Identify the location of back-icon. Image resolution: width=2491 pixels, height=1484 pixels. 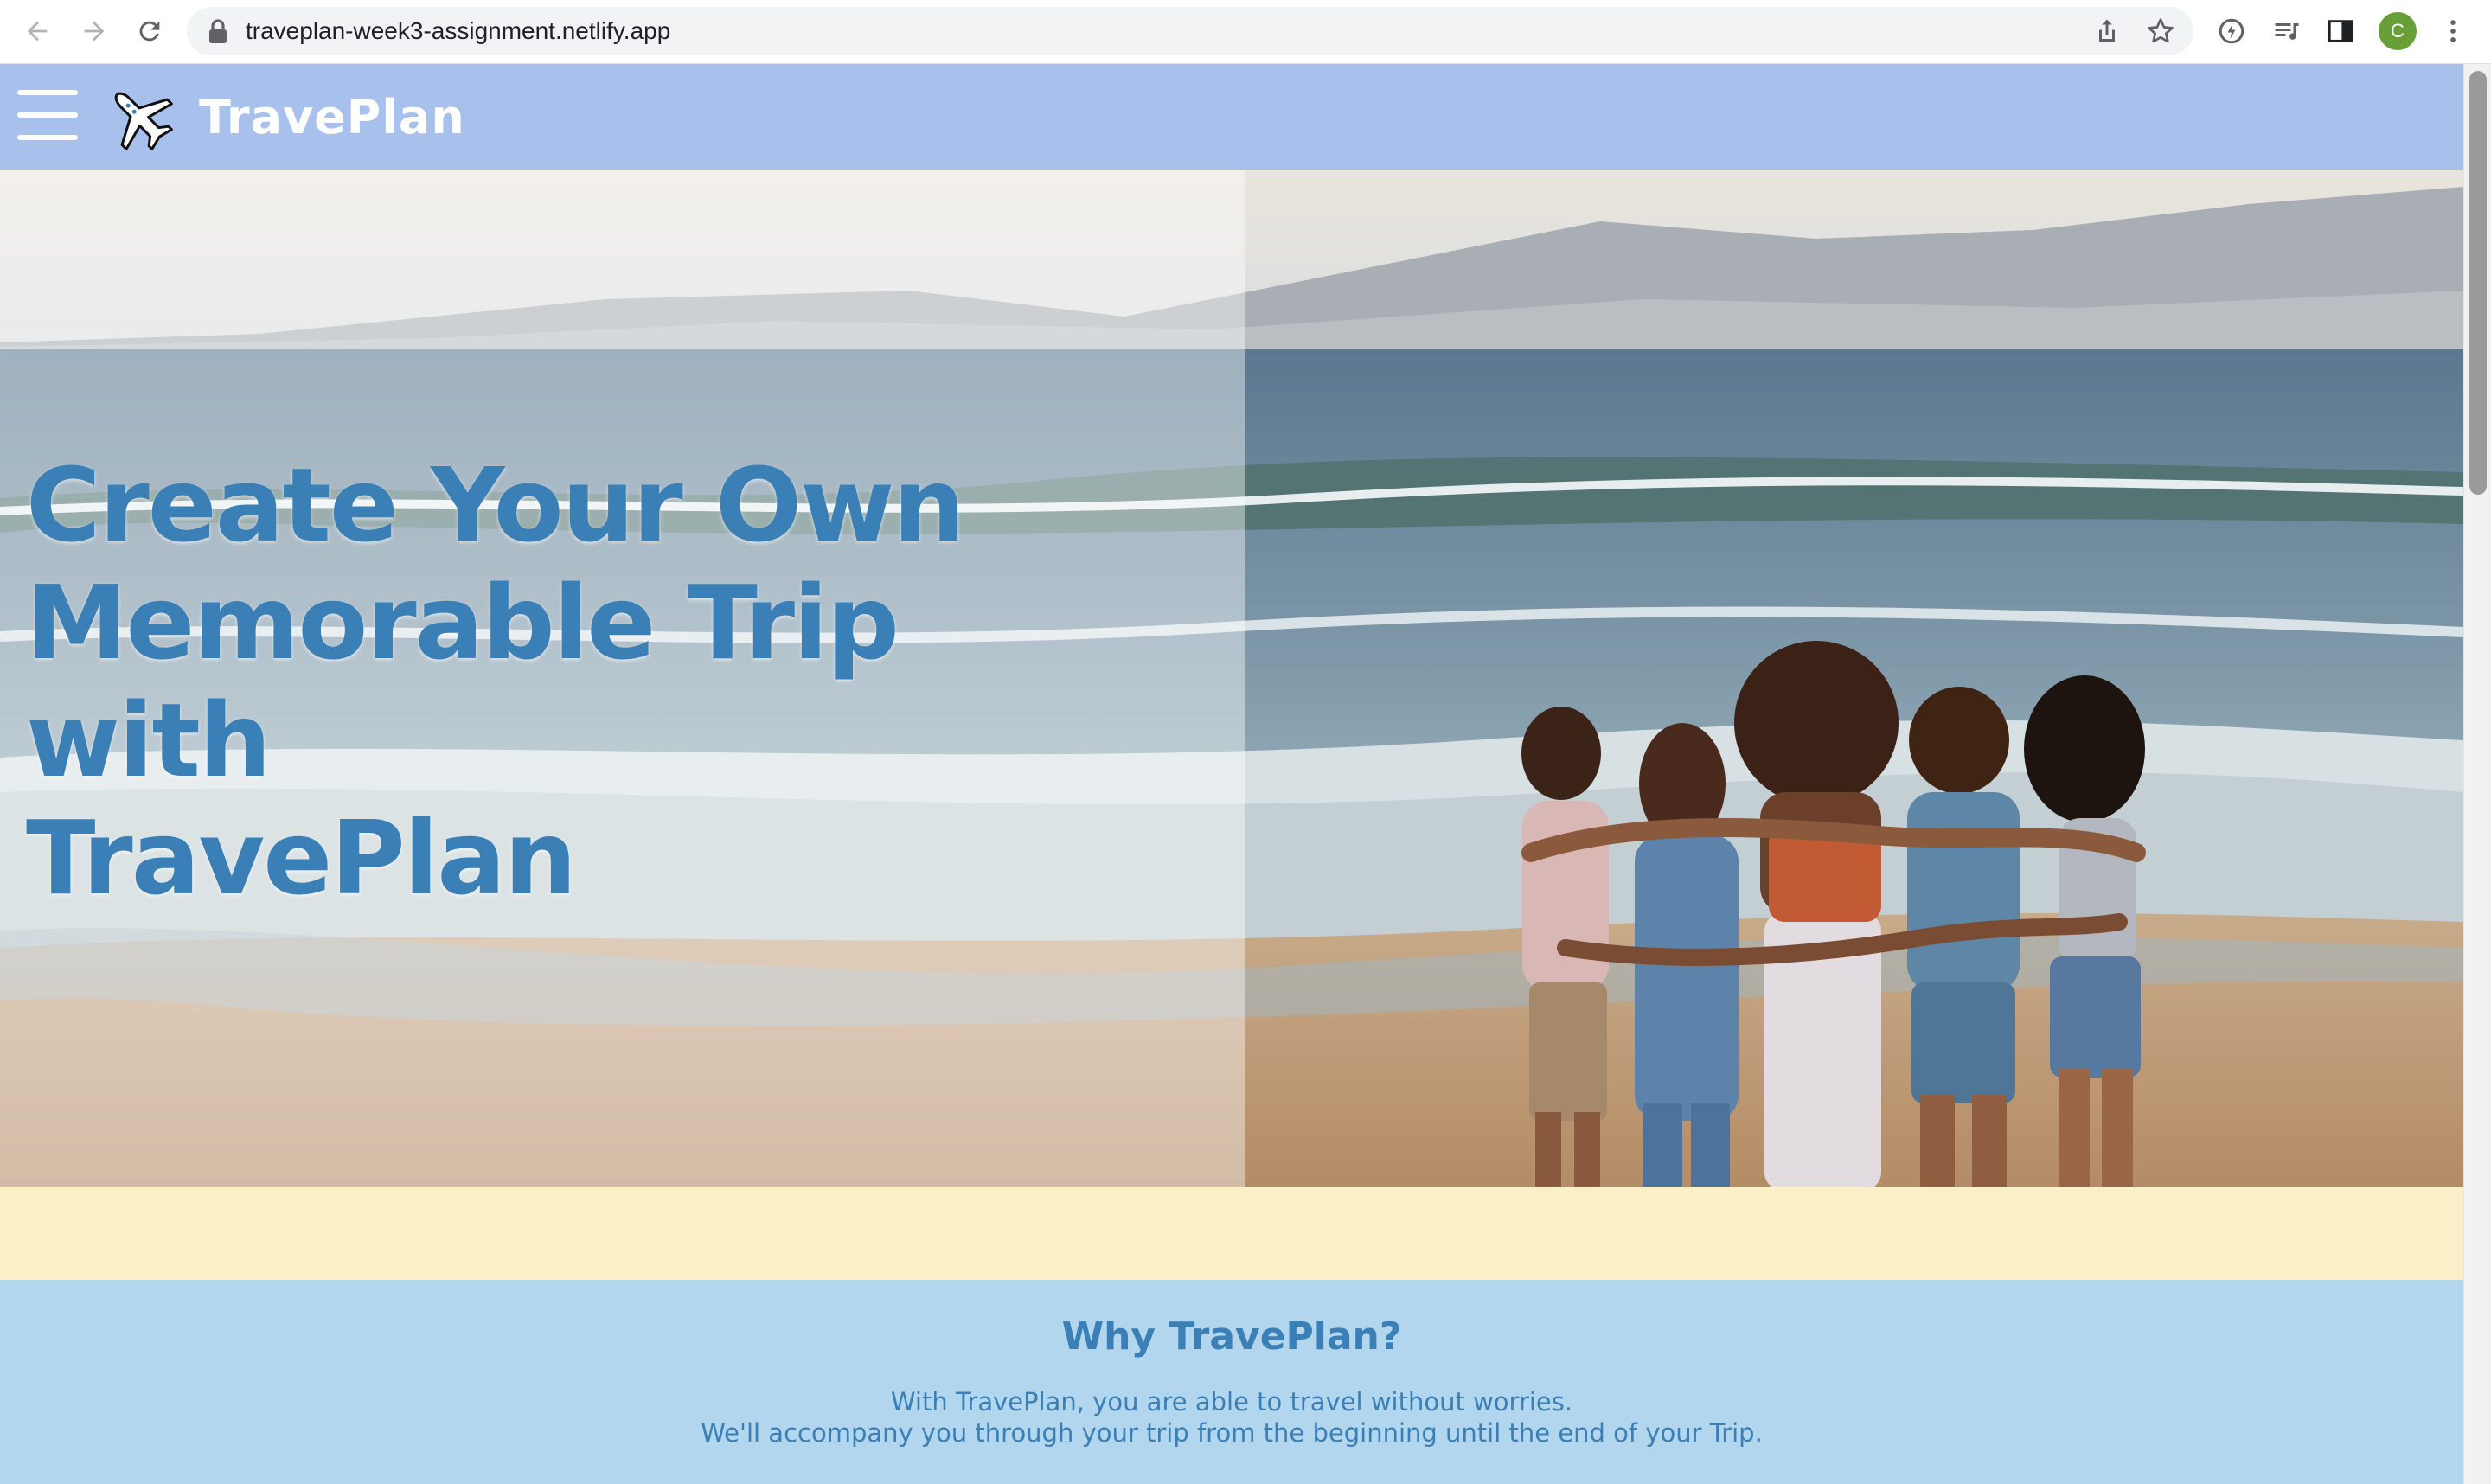
(37, 32).